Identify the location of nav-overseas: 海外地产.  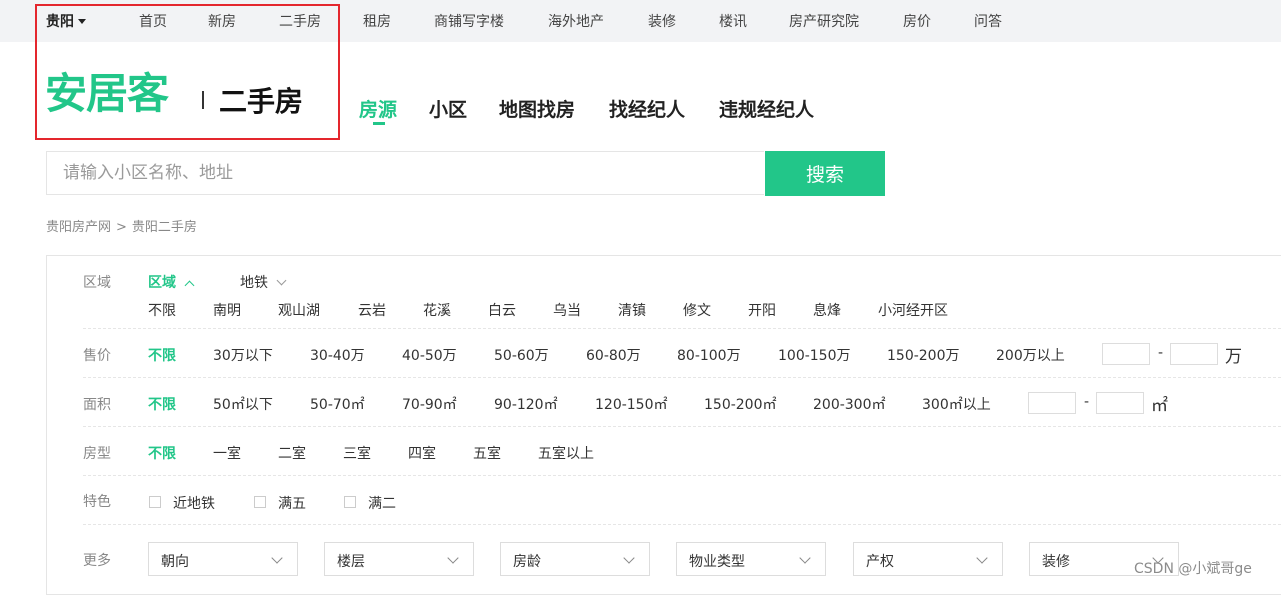
(576, 21).